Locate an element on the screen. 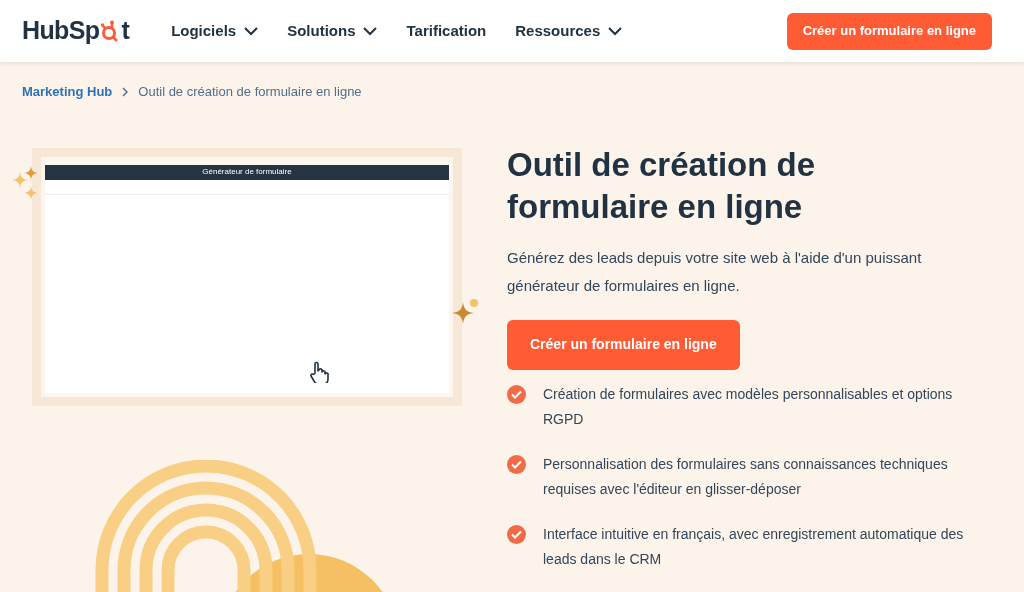 The height and width of the screenshot is (592, 1024). nav-menu-item: Ressources is located at coordinates (569, 31).